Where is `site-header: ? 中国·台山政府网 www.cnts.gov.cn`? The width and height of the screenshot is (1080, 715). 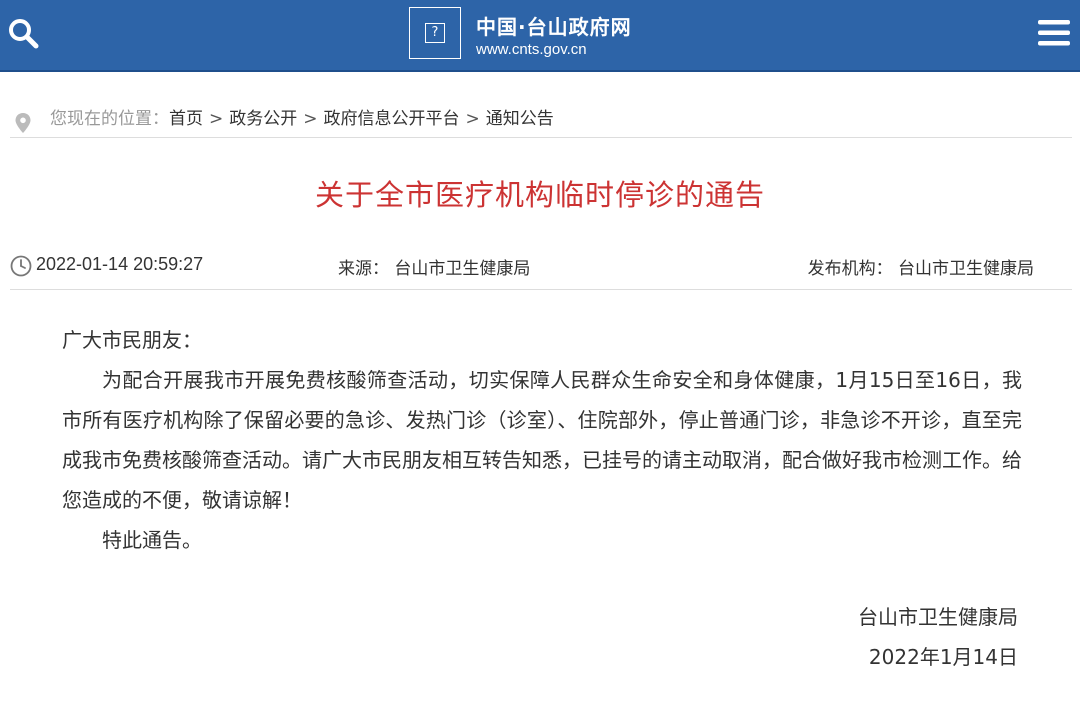
site-header: ? 中国·台山政府网 www.cnts.gov.cn is located at coordinates (540, 36).